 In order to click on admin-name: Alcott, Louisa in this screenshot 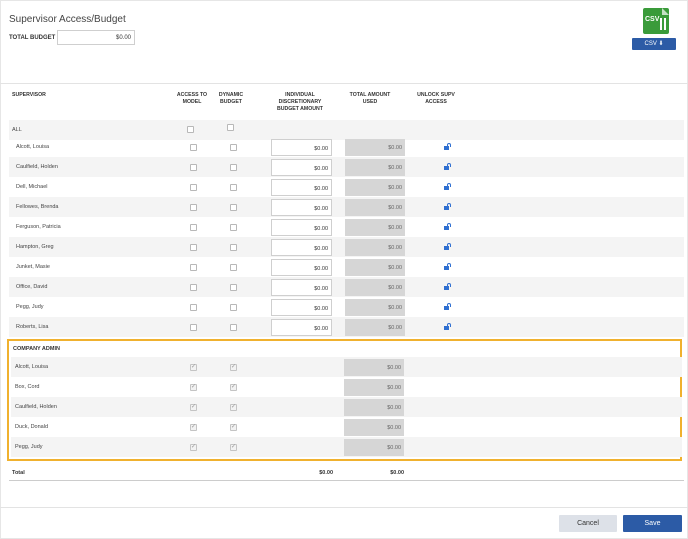, I will do `click(32, 367)`.